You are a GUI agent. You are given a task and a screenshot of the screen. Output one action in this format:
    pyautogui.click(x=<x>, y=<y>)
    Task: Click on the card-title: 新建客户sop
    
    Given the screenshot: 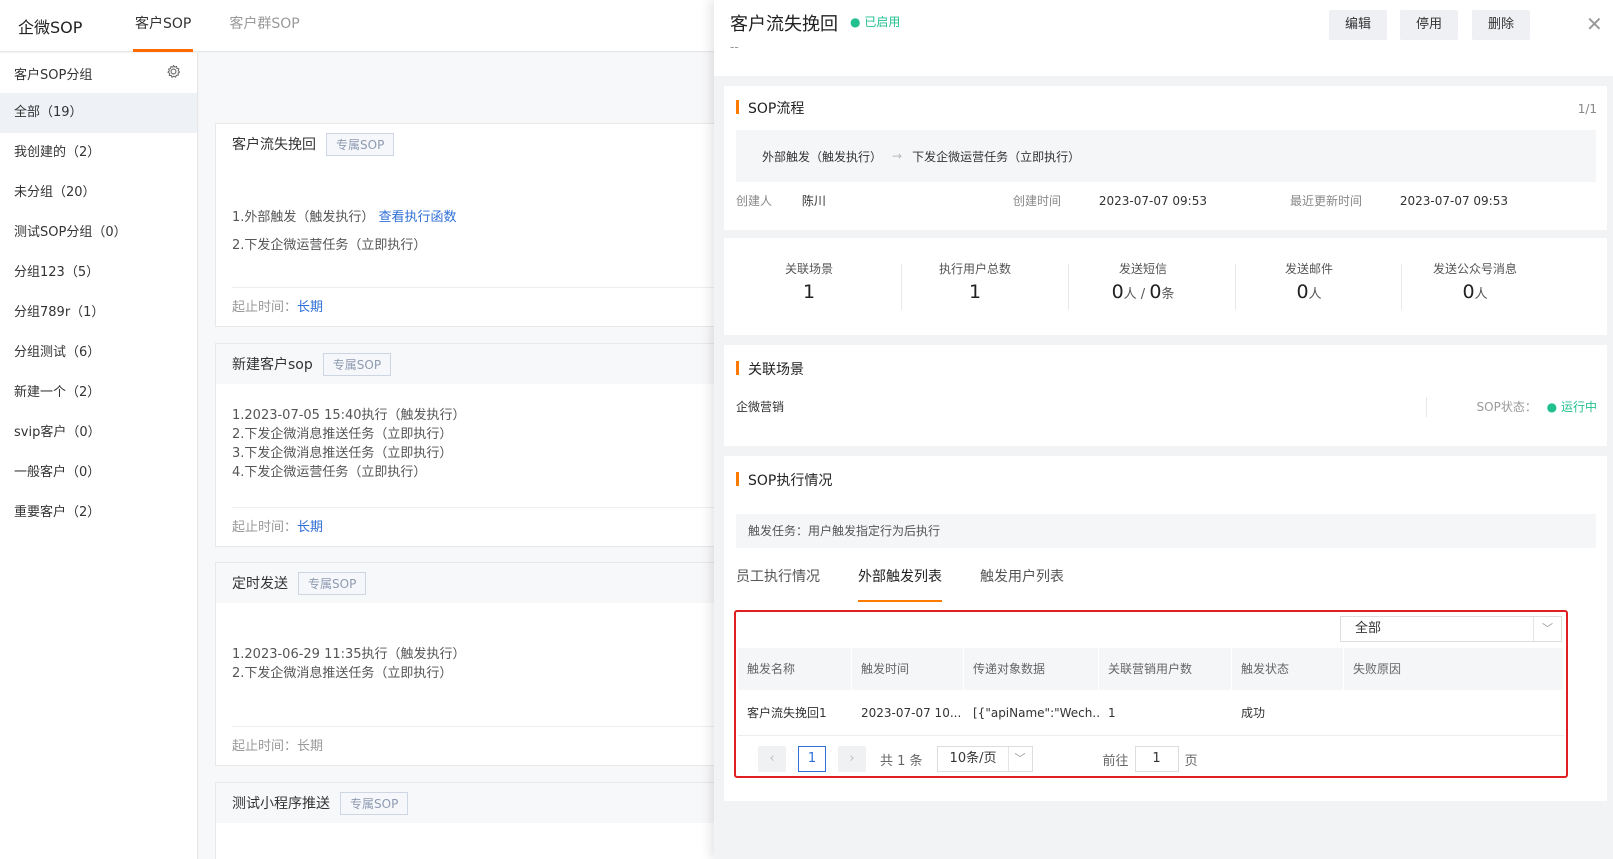 What is the action you would take?
    pyautogui.click(x=272, y=365)
    